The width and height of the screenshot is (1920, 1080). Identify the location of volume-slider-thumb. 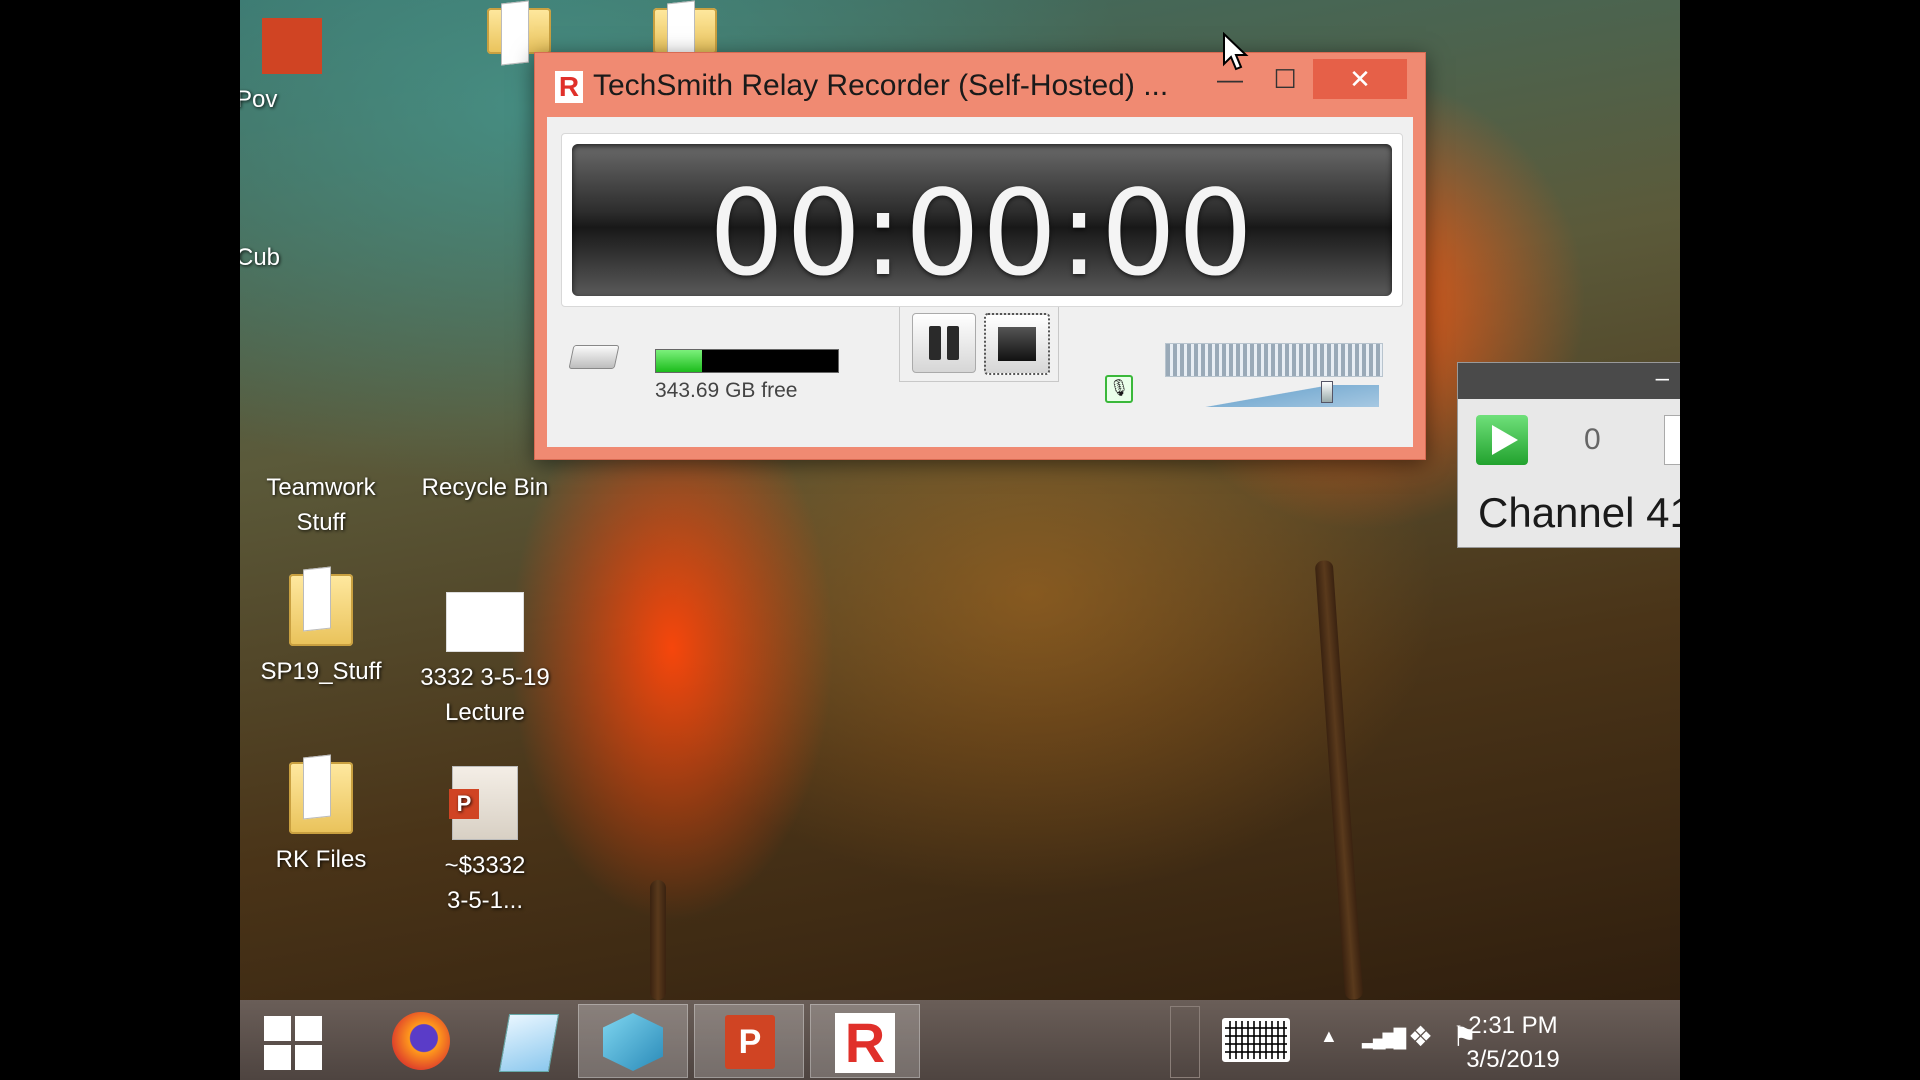
(1327, 392).